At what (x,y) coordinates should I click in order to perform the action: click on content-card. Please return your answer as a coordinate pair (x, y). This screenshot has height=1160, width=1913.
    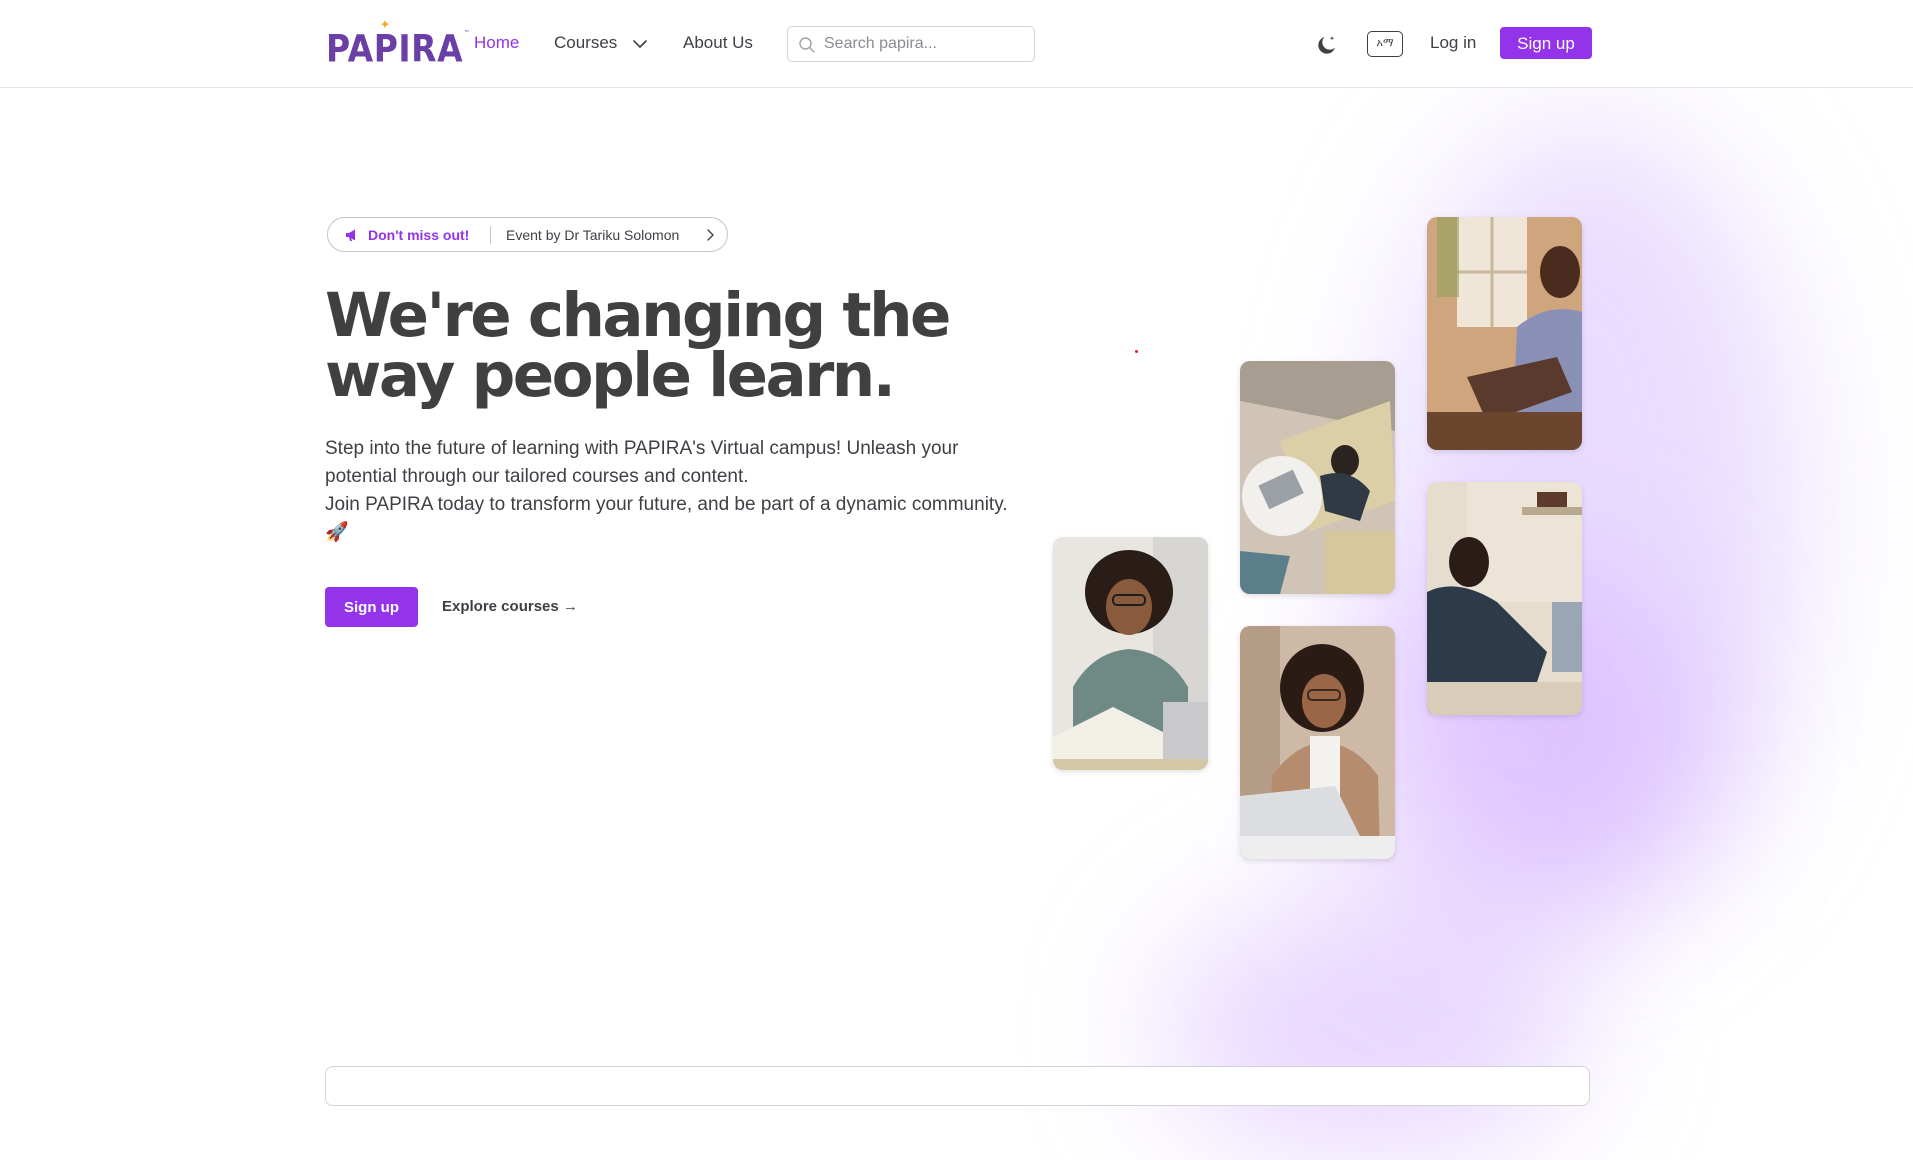
    Looking at the image, I should click on (957, 1086).